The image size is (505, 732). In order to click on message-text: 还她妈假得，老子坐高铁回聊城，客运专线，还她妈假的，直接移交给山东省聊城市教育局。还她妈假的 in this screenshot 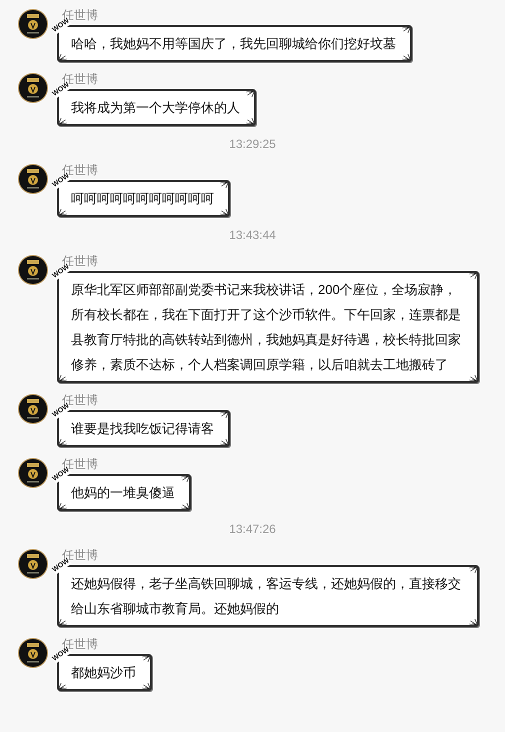, I will do `click(266, 596)`.